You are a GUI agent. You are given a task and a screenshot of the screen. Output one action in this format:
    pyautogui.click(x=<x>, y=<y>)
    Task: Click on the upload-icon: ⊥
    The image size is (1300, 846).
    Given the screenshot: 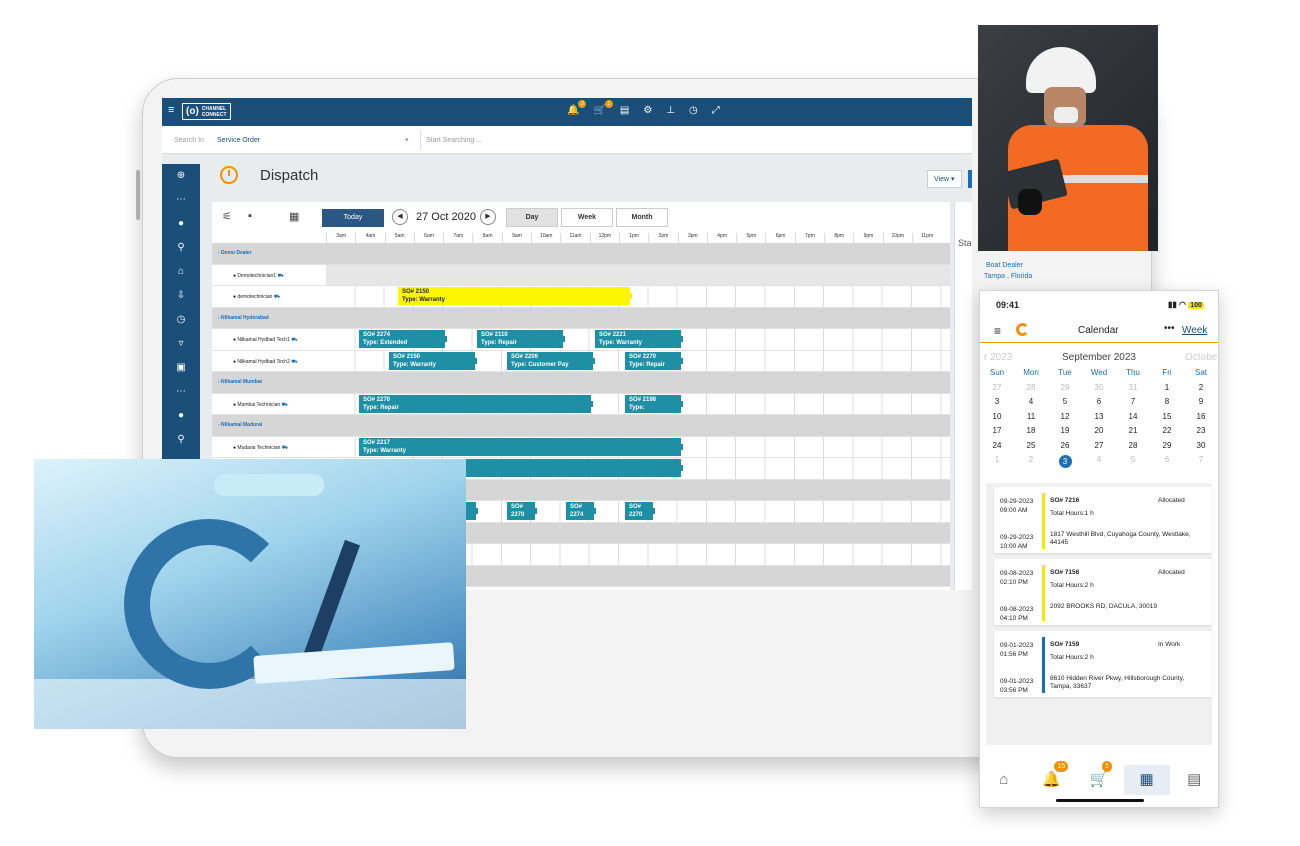 What is the action you would take?
    pyautogui.click(x=670, y=110)
    